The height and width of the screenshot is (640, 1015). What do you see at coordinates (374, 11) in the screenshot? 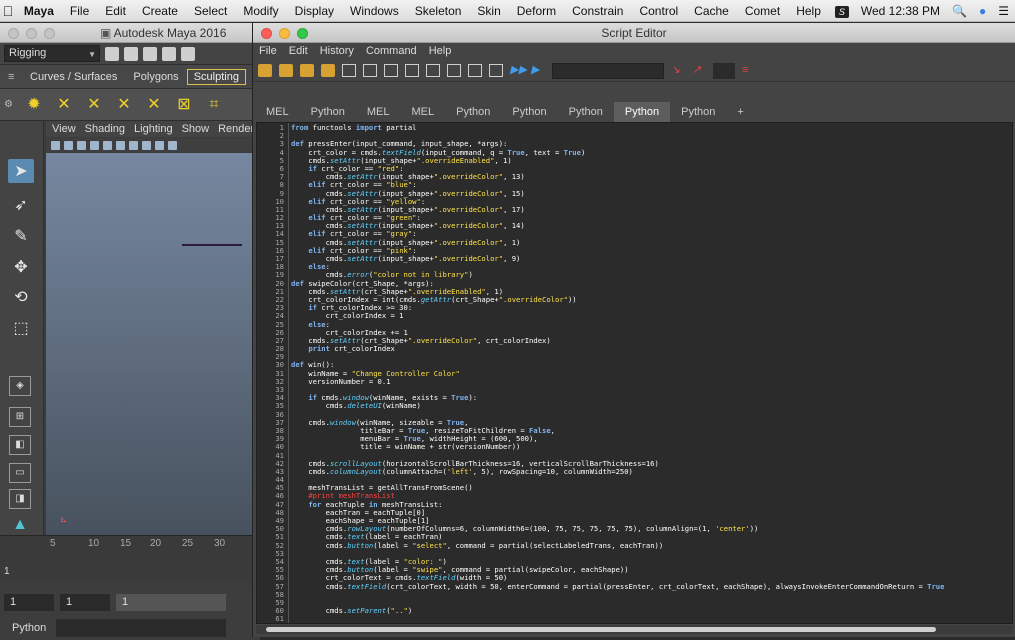
I see `menu-windows: Windows` at bounding box center [374, 11].